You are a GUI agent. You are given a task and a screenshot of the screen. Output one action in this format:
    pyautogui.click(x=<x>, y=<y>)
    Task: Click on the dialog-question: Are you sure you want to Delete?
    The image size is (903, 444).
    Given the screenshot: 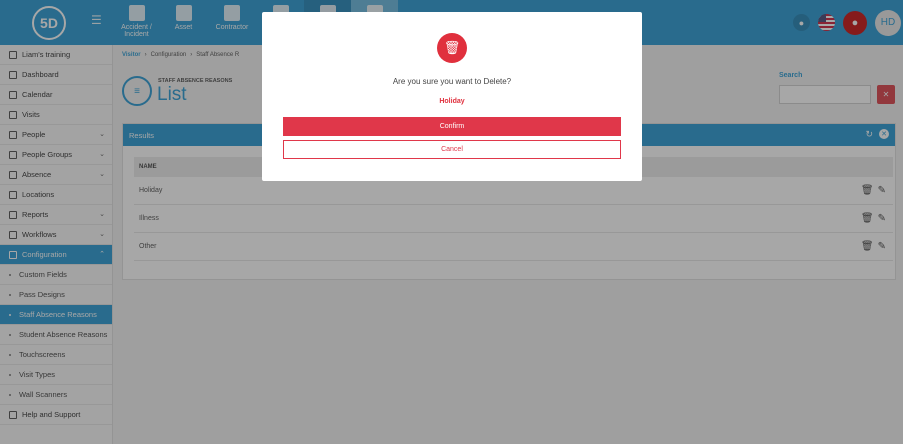 What is the action you would take?
    pyautogui.click(x=452, y=81)
    